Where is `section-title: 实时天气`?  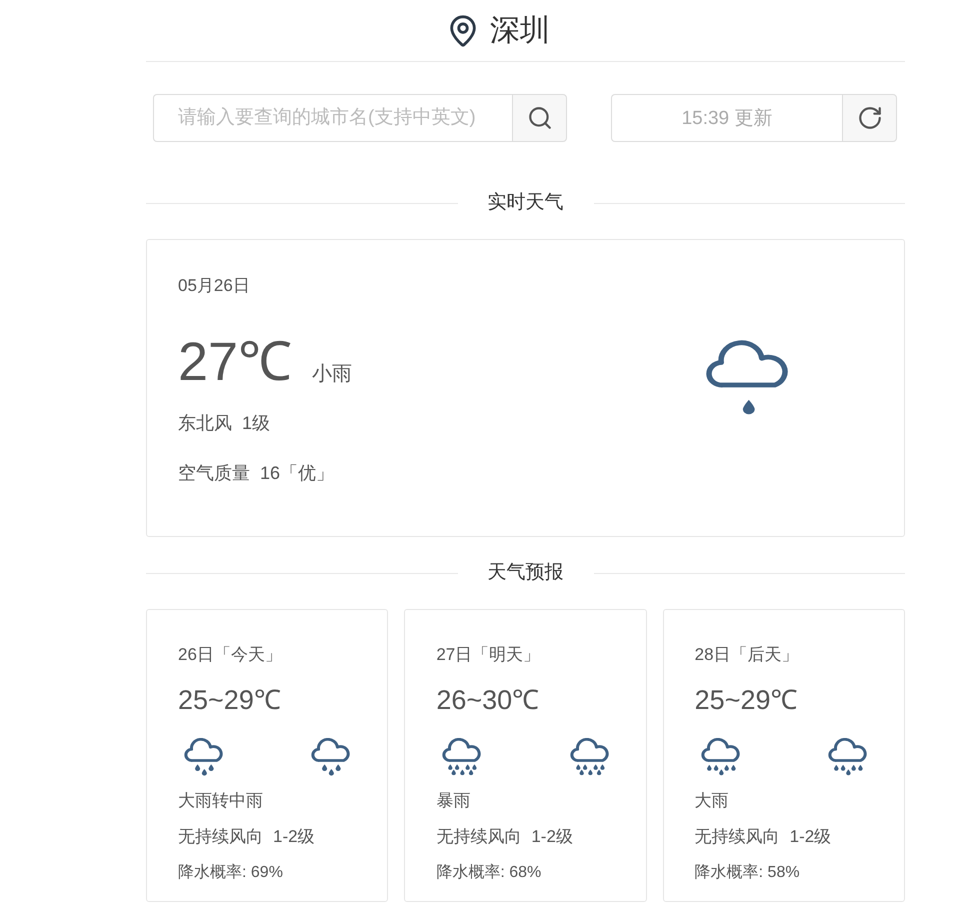
section-title: 实时天气 is located at coordinates (526, 203).